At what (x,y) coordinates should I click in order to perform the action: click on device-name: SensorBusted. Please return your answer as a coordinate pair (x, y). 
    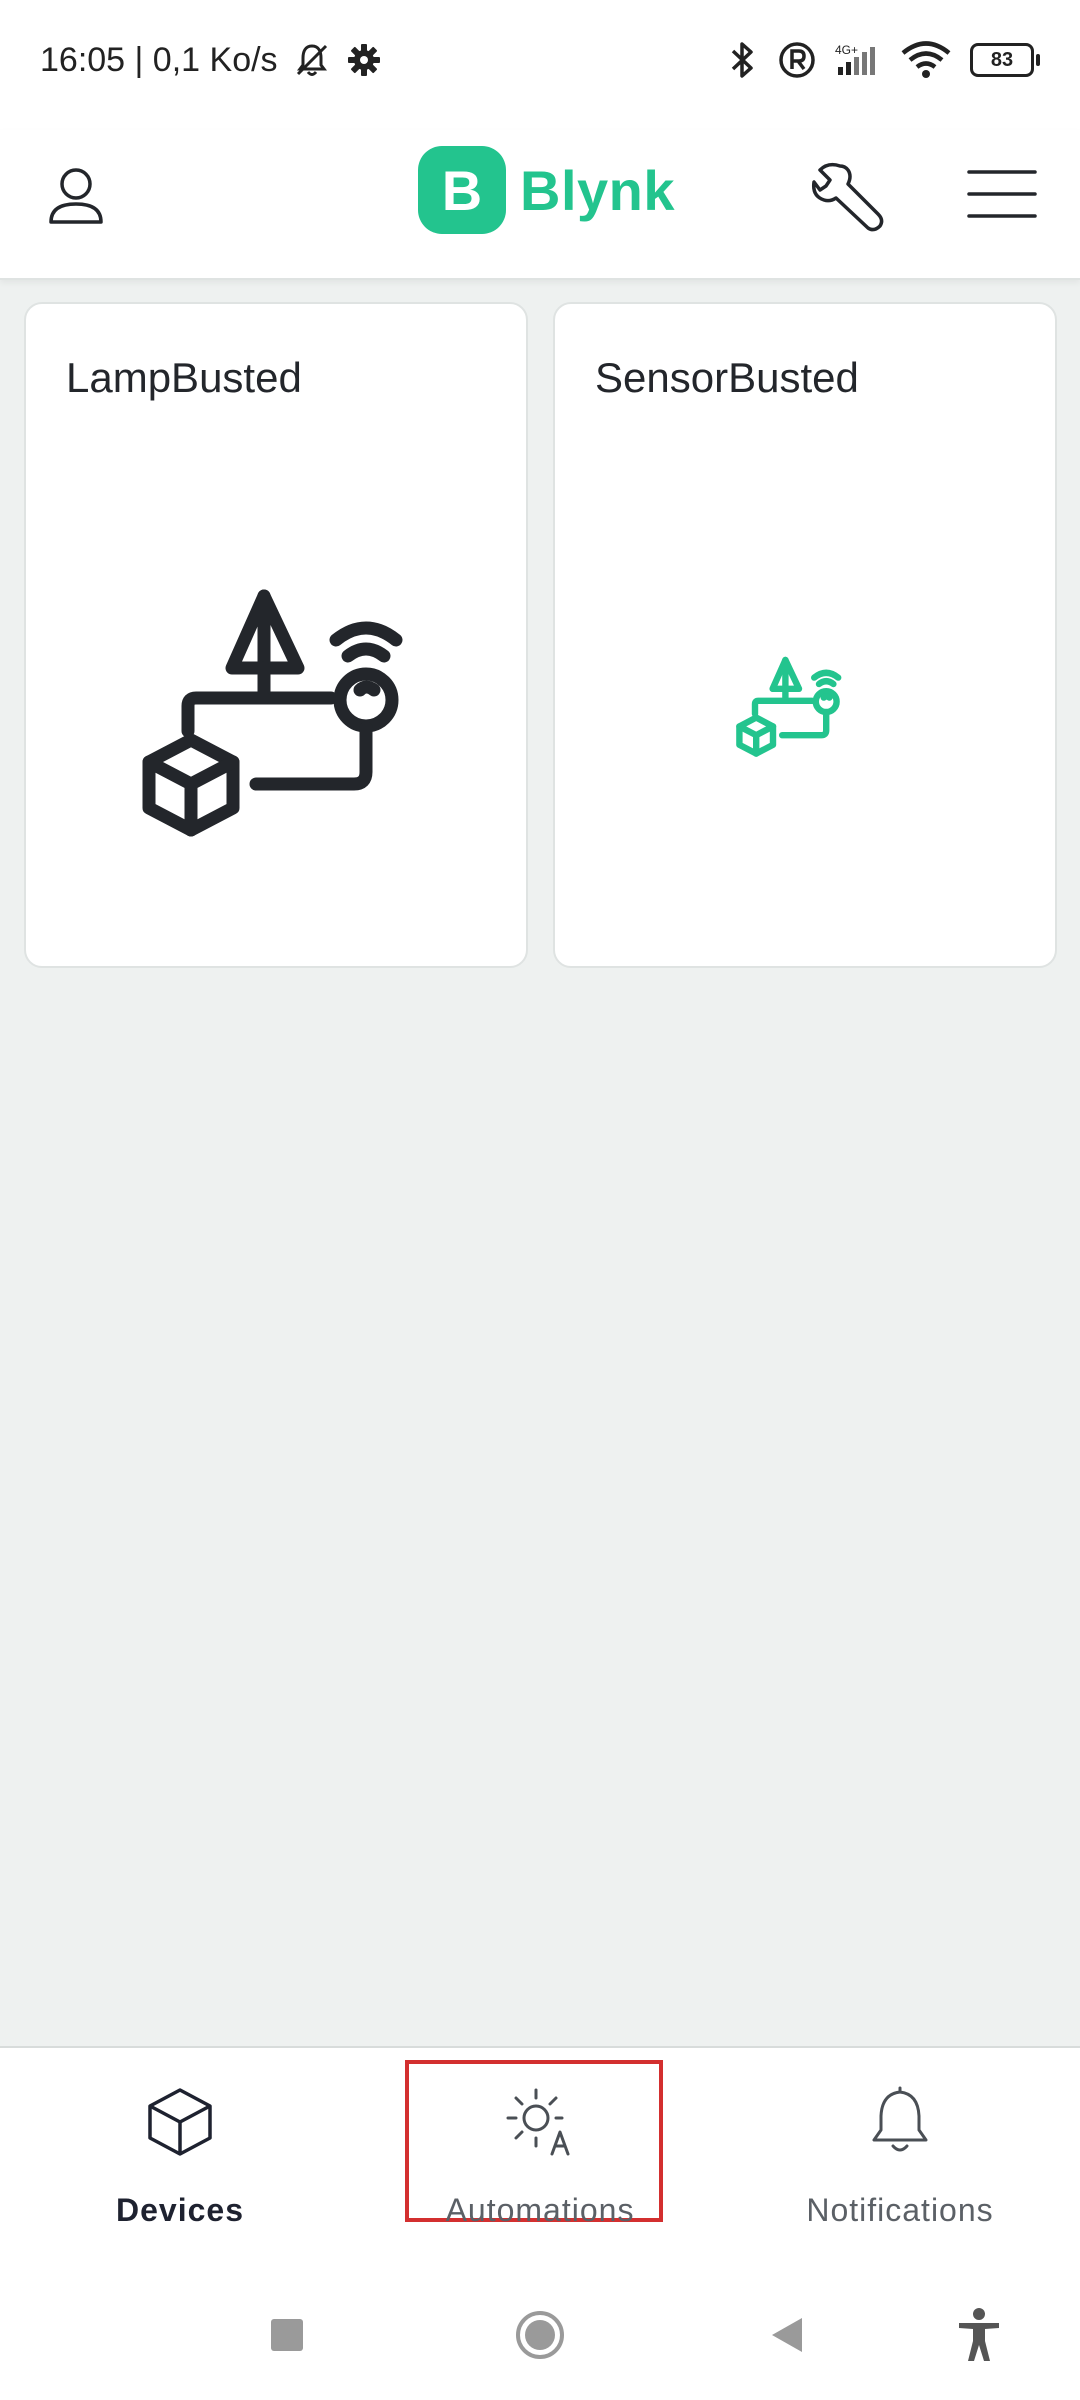
    Looking at the image, I should click on (727, 377).